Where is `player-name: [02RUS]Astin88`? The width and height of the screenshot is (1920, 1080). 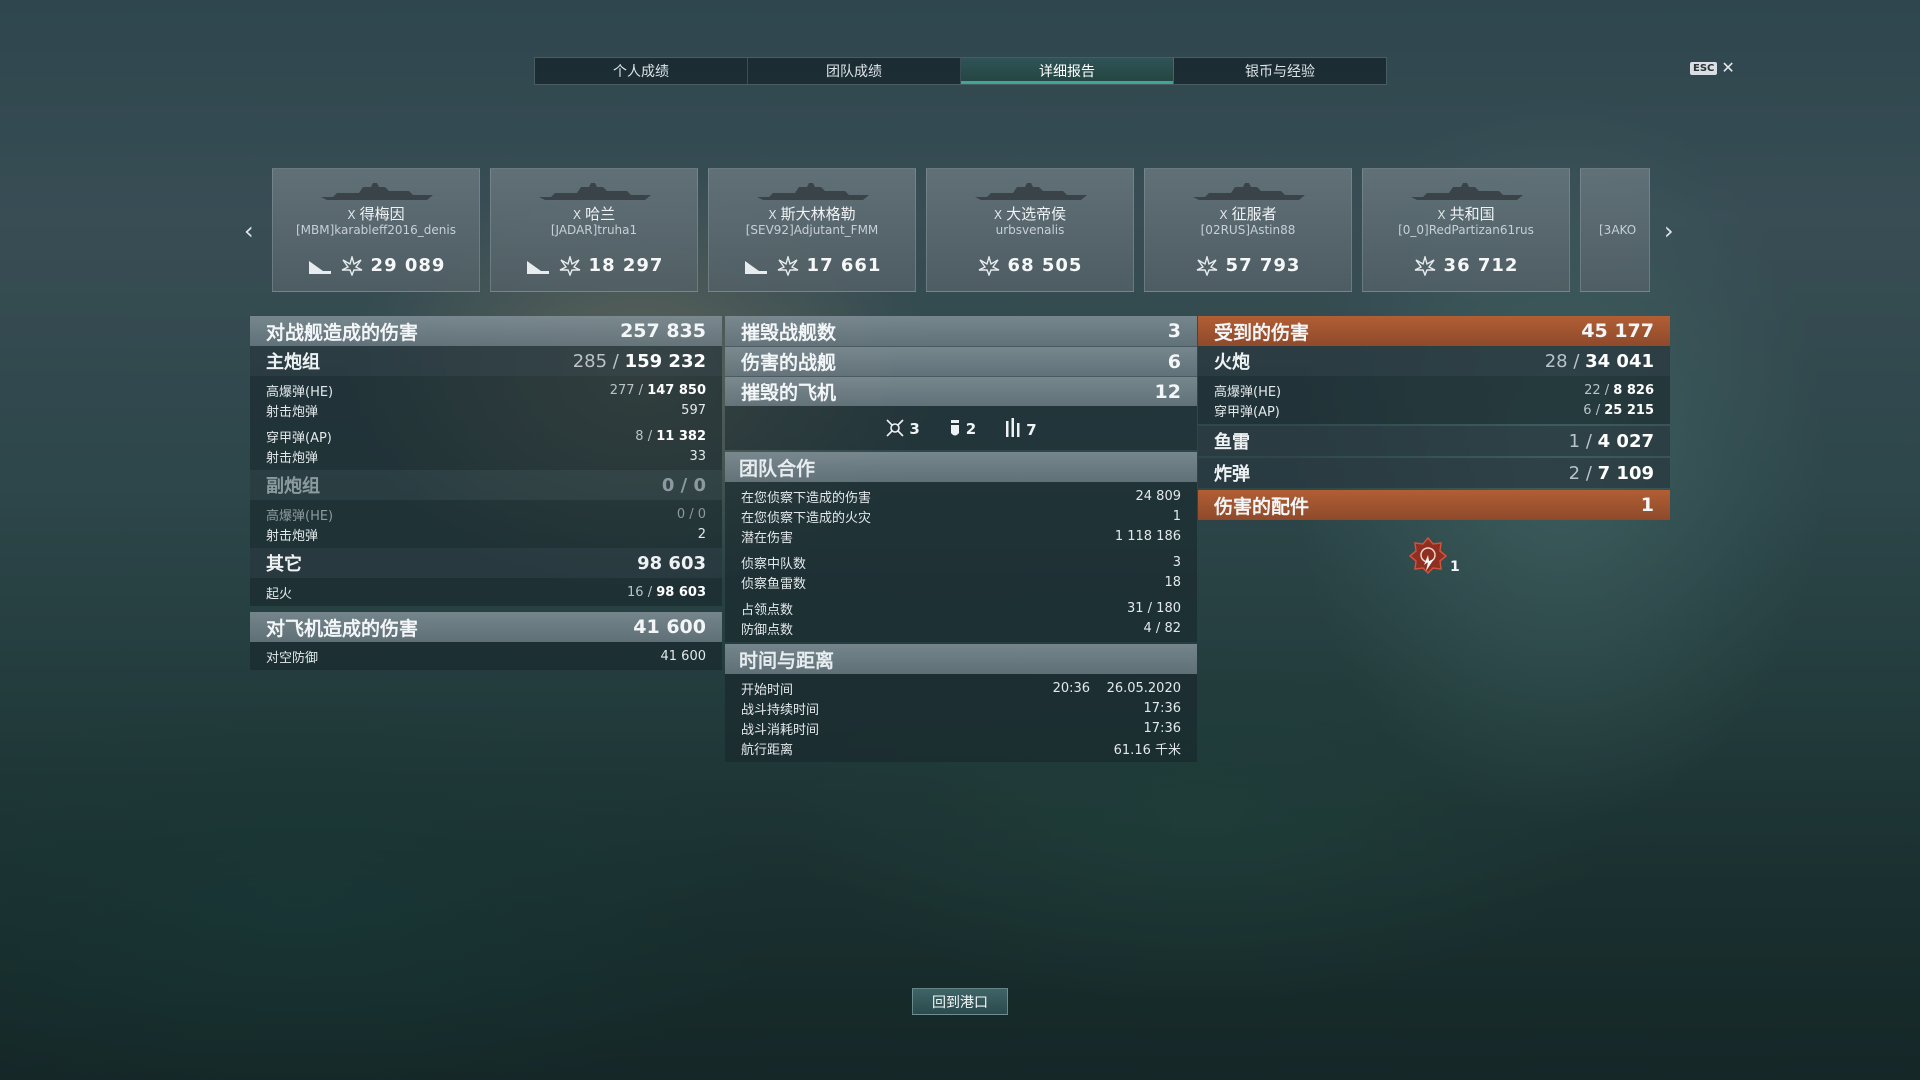 player-name: [02RUS]Astin88 is located at coordinates (1248, 230).